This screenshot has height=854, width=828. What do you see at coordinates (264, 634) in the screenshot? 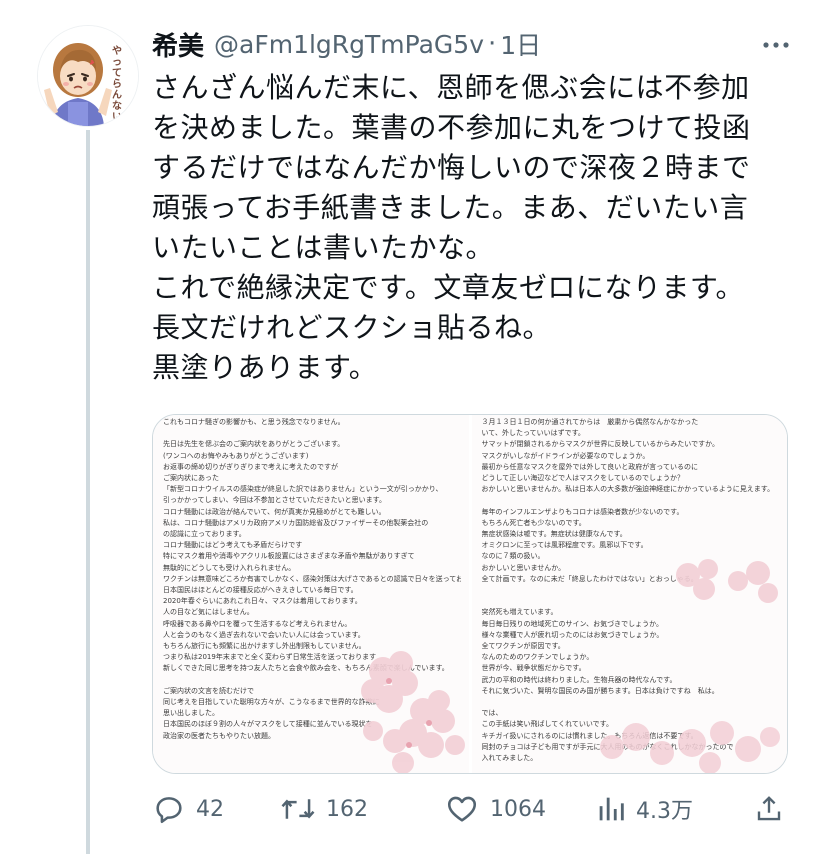
I see `letter-line: 人と会うのもなく過ぎ去れないで会いたい人には会っています。` at bounding box center [264, 634].